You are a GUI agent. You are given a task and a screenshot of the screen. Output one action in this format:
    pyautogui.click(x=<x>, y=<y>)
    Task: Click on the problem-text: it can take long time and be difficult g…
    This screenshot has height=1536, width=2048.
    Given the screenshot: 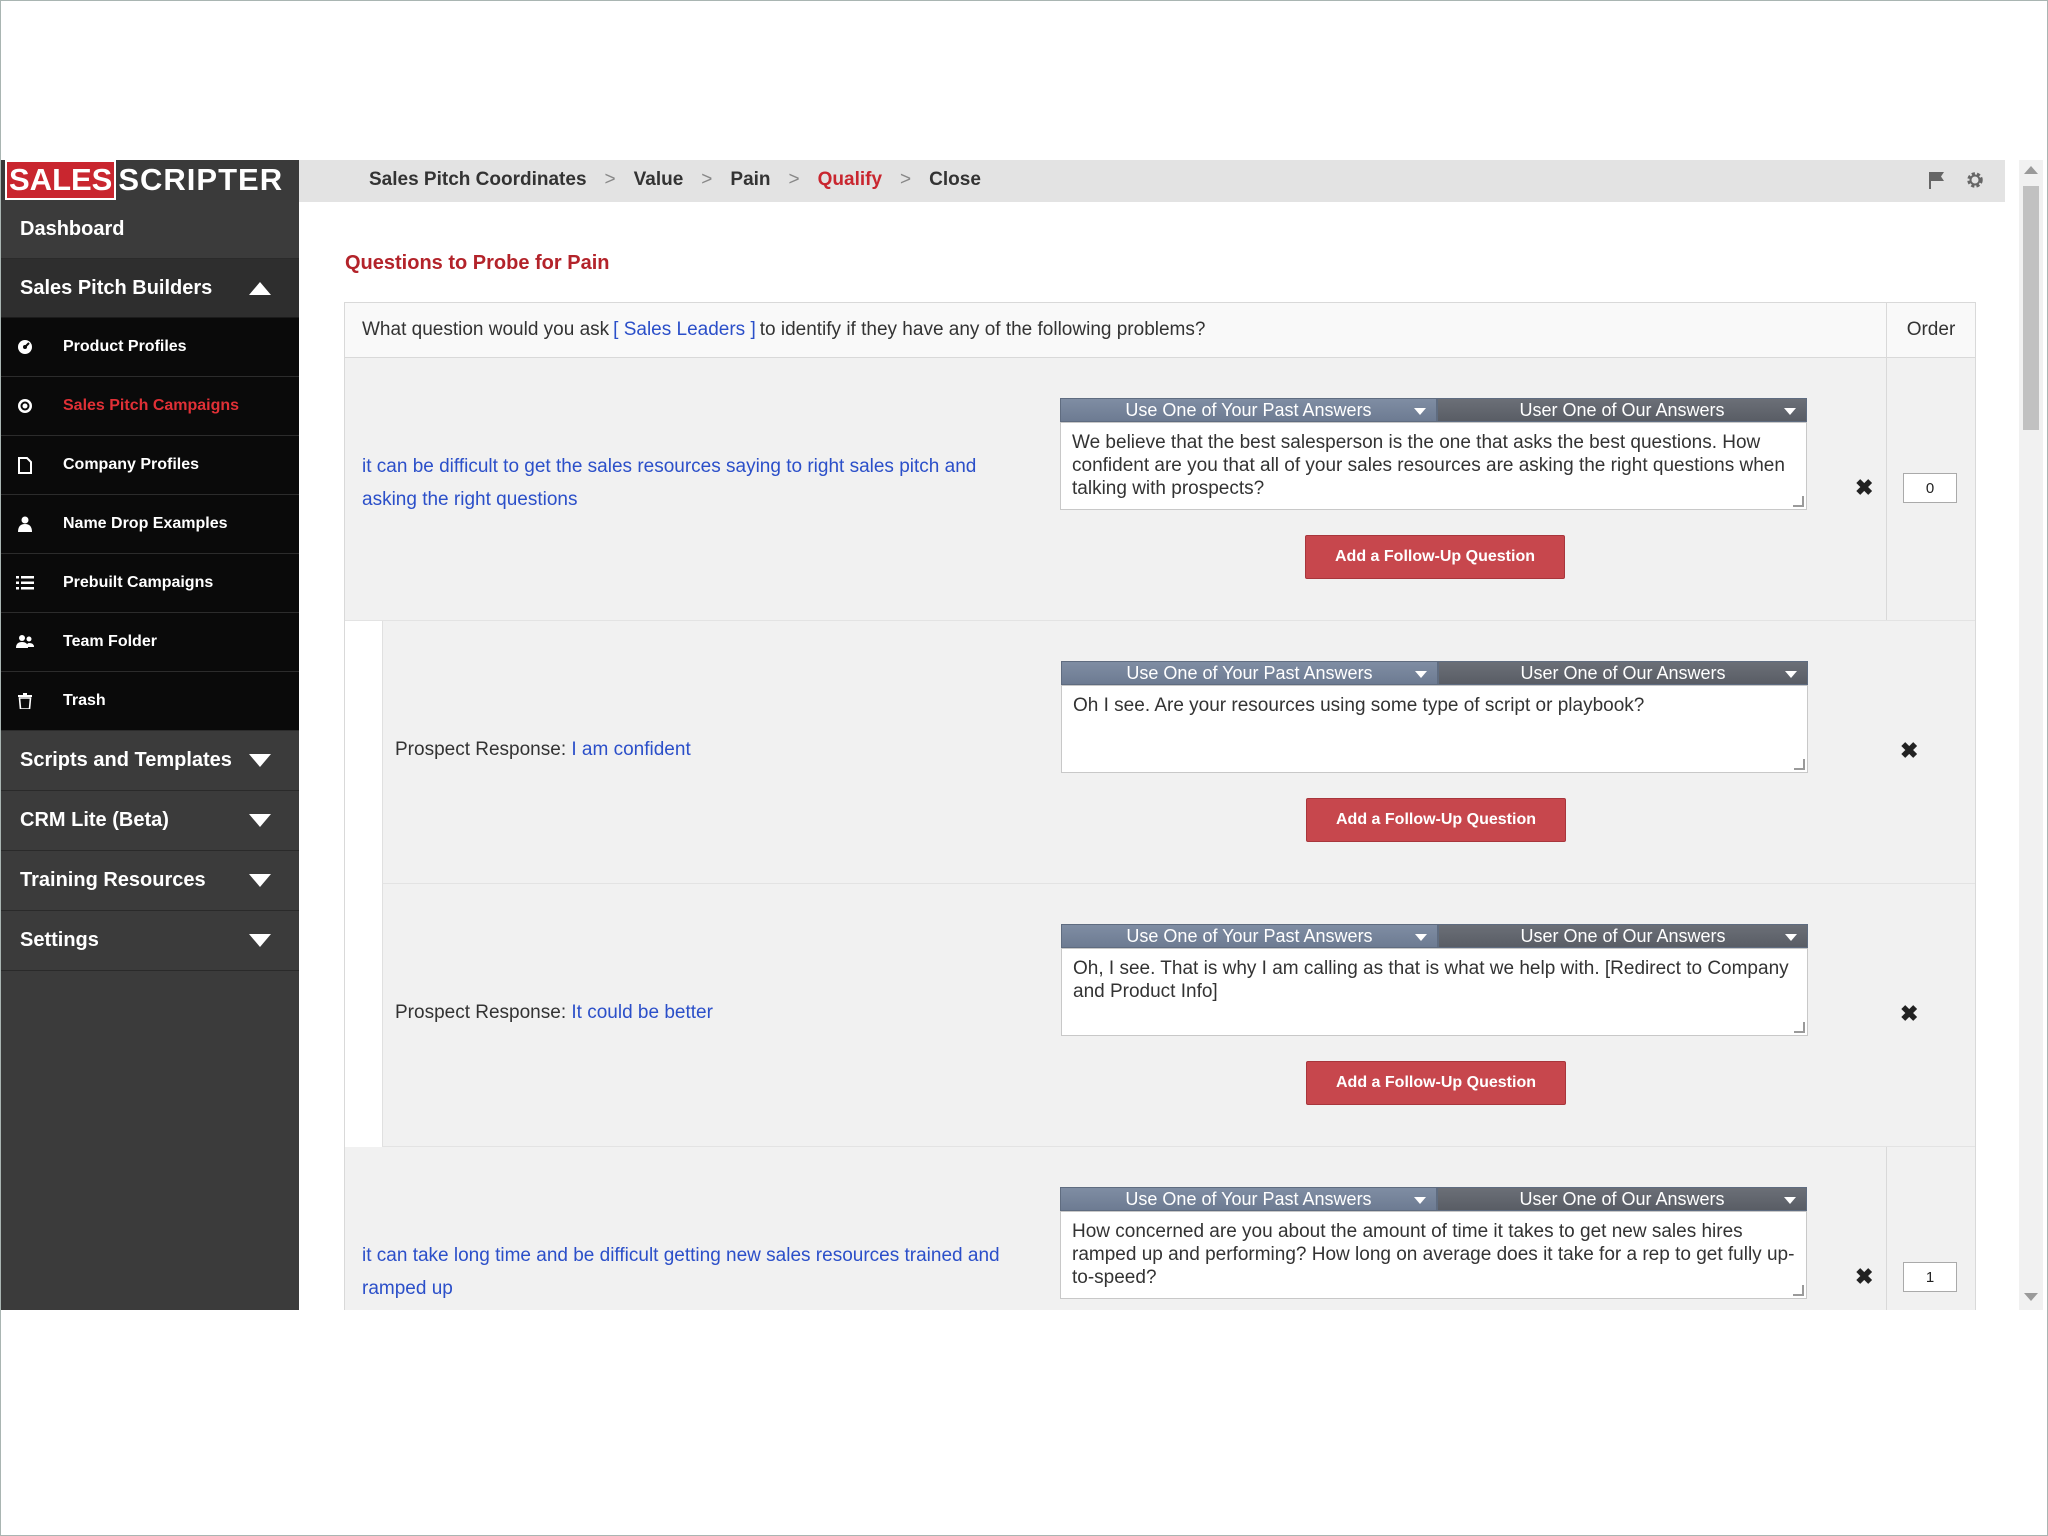 What is the action you would take?
    pyautogui.click(x=692, y=1272)
    